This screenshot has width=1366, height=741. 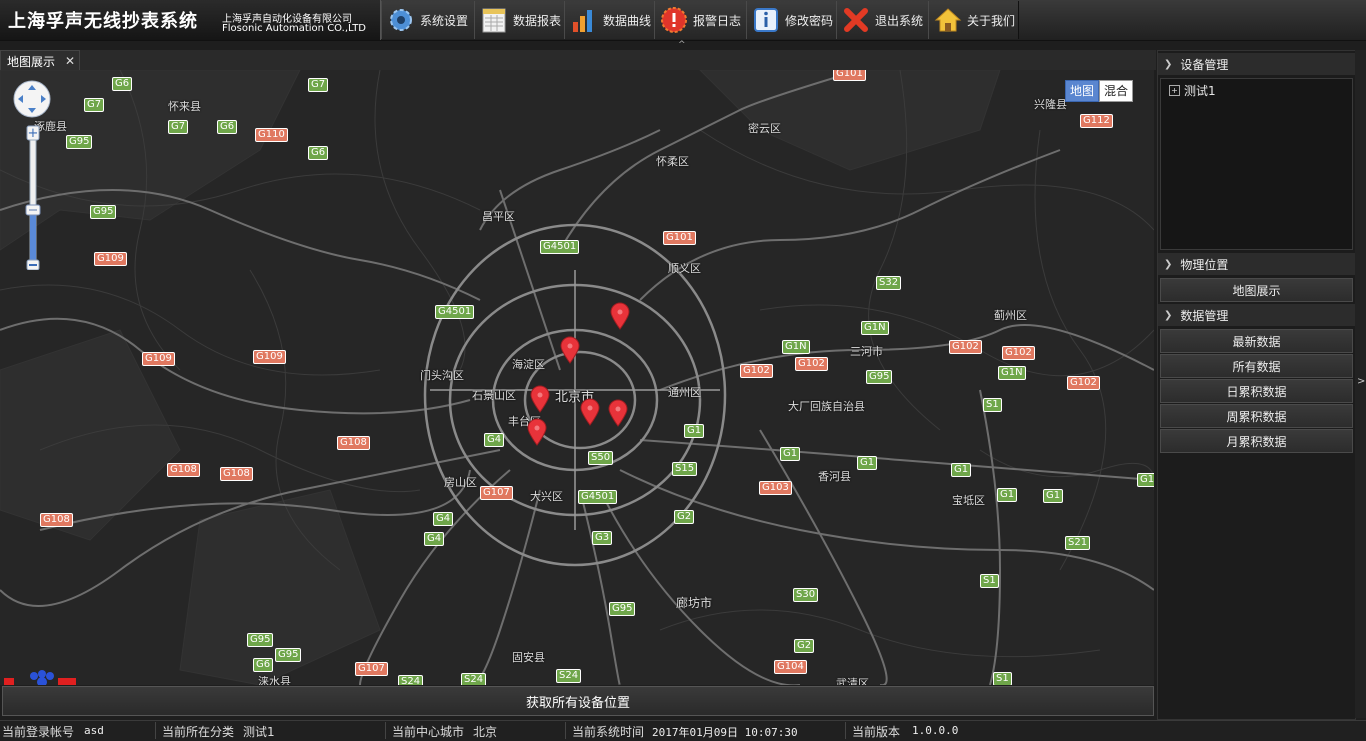 What do you see at coordinates (1256, 164) in the screenshot?
I see `device-tree: + 测试1` at bounding box center [1256, 164].